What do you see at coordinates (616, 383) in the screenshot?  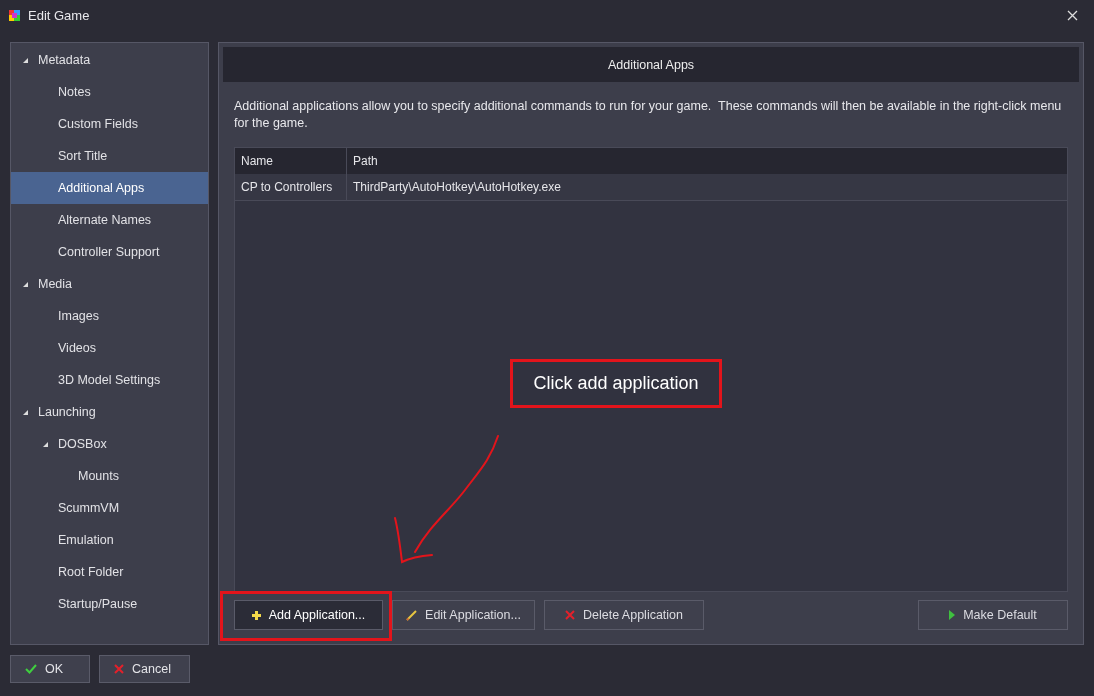 I see `annotation-callout: Click add application` at bounding box center [616, 383].